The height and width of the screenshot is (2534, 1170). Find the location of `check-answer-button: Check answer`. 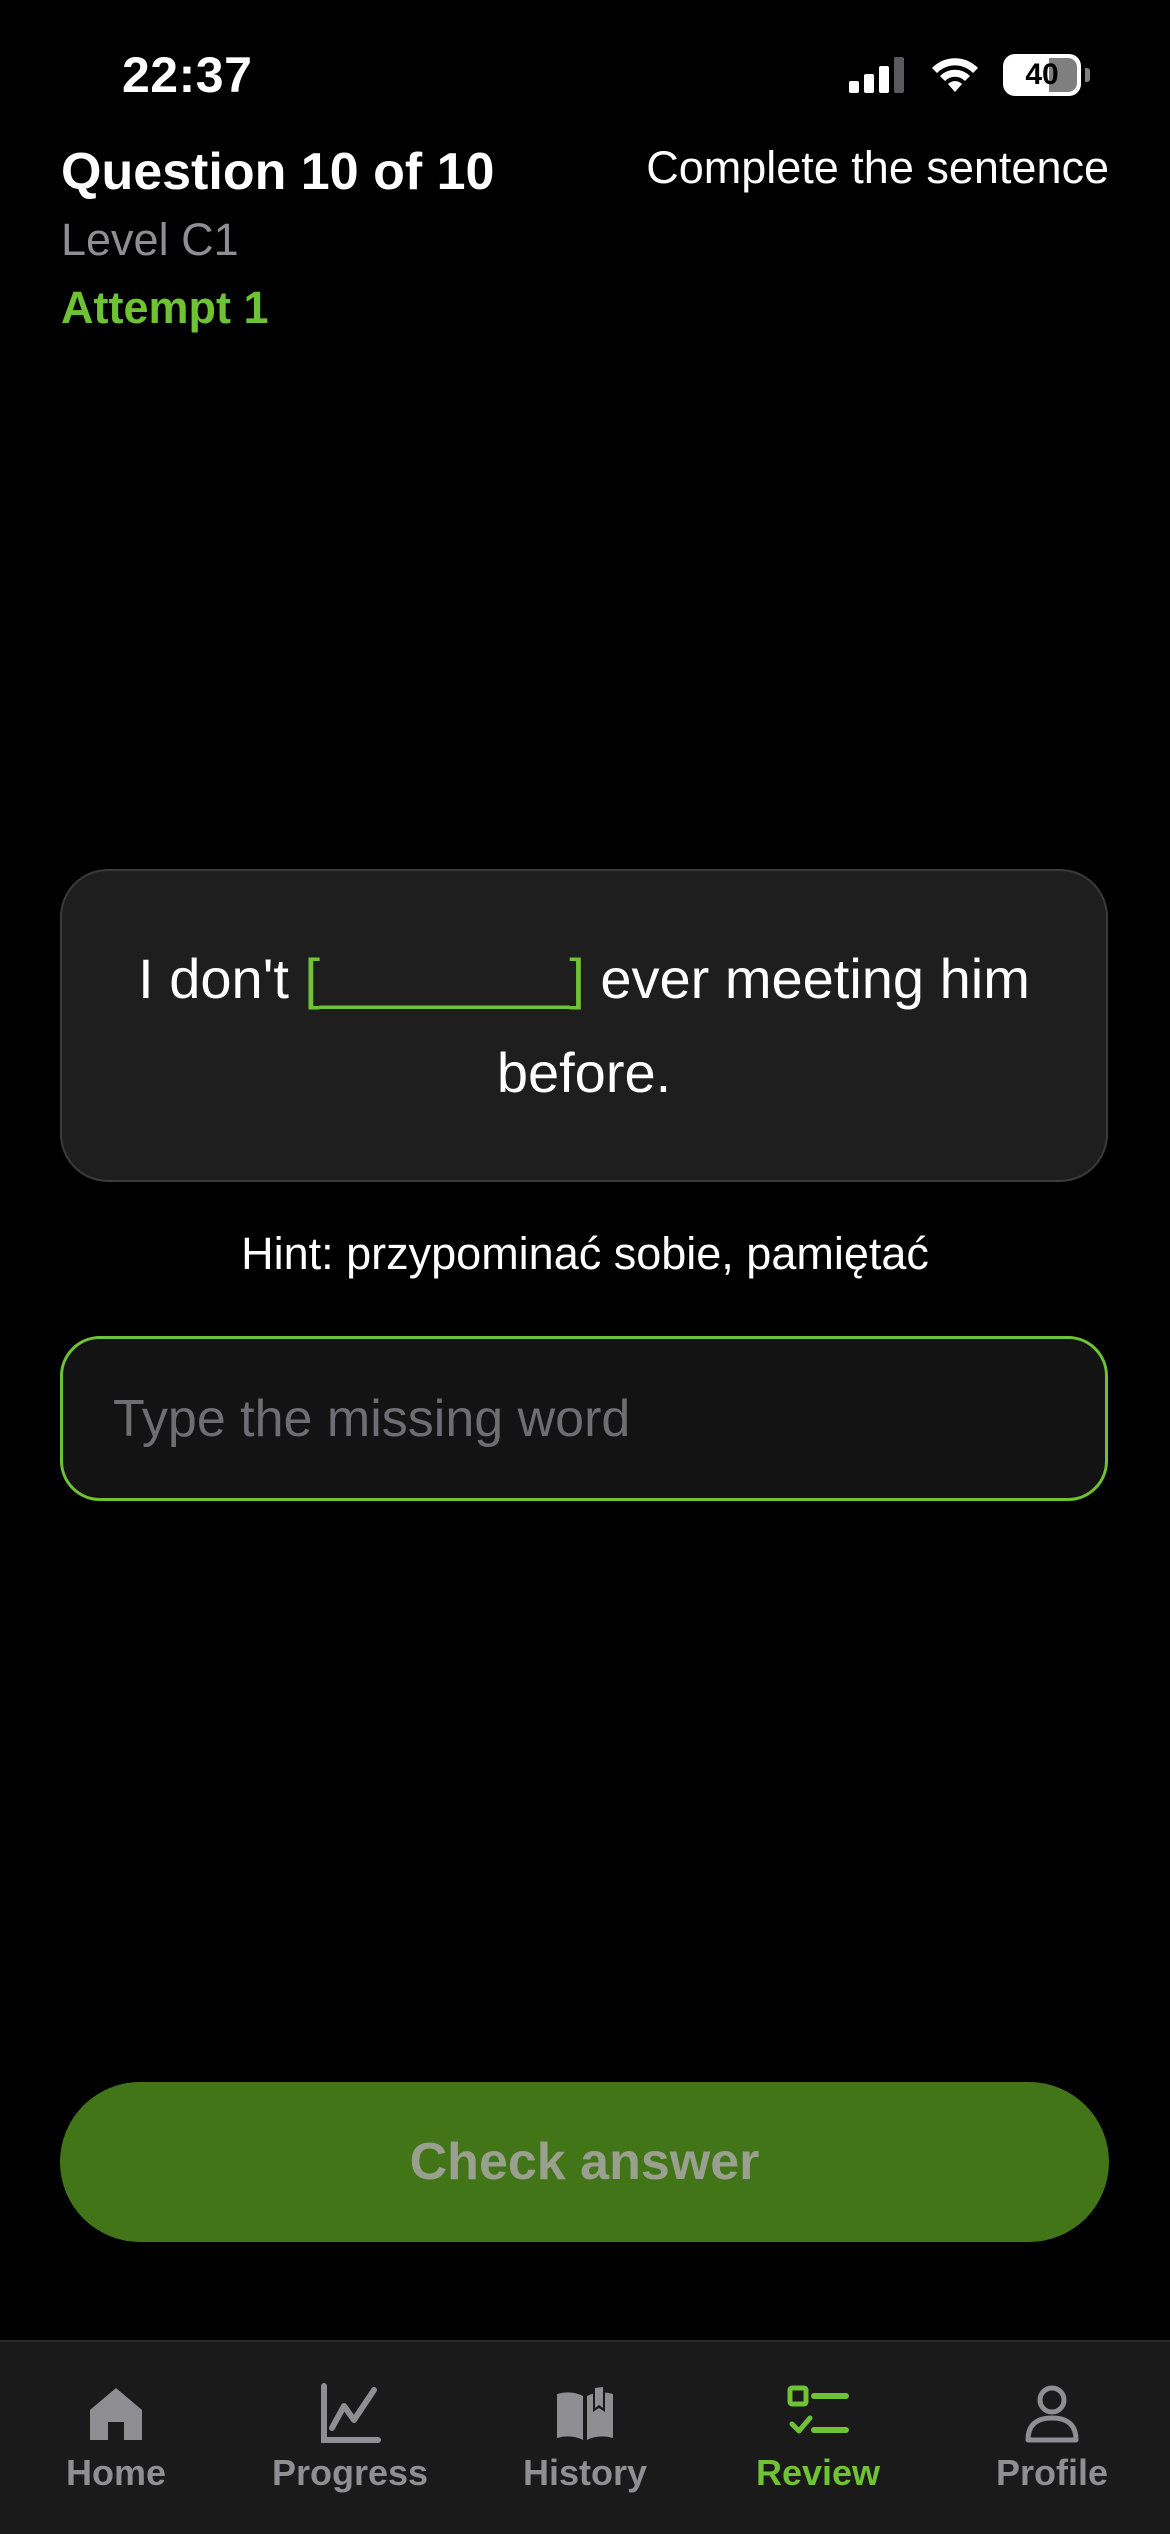

check-answer-button: Check answer is located at coordinates (584, 2162).